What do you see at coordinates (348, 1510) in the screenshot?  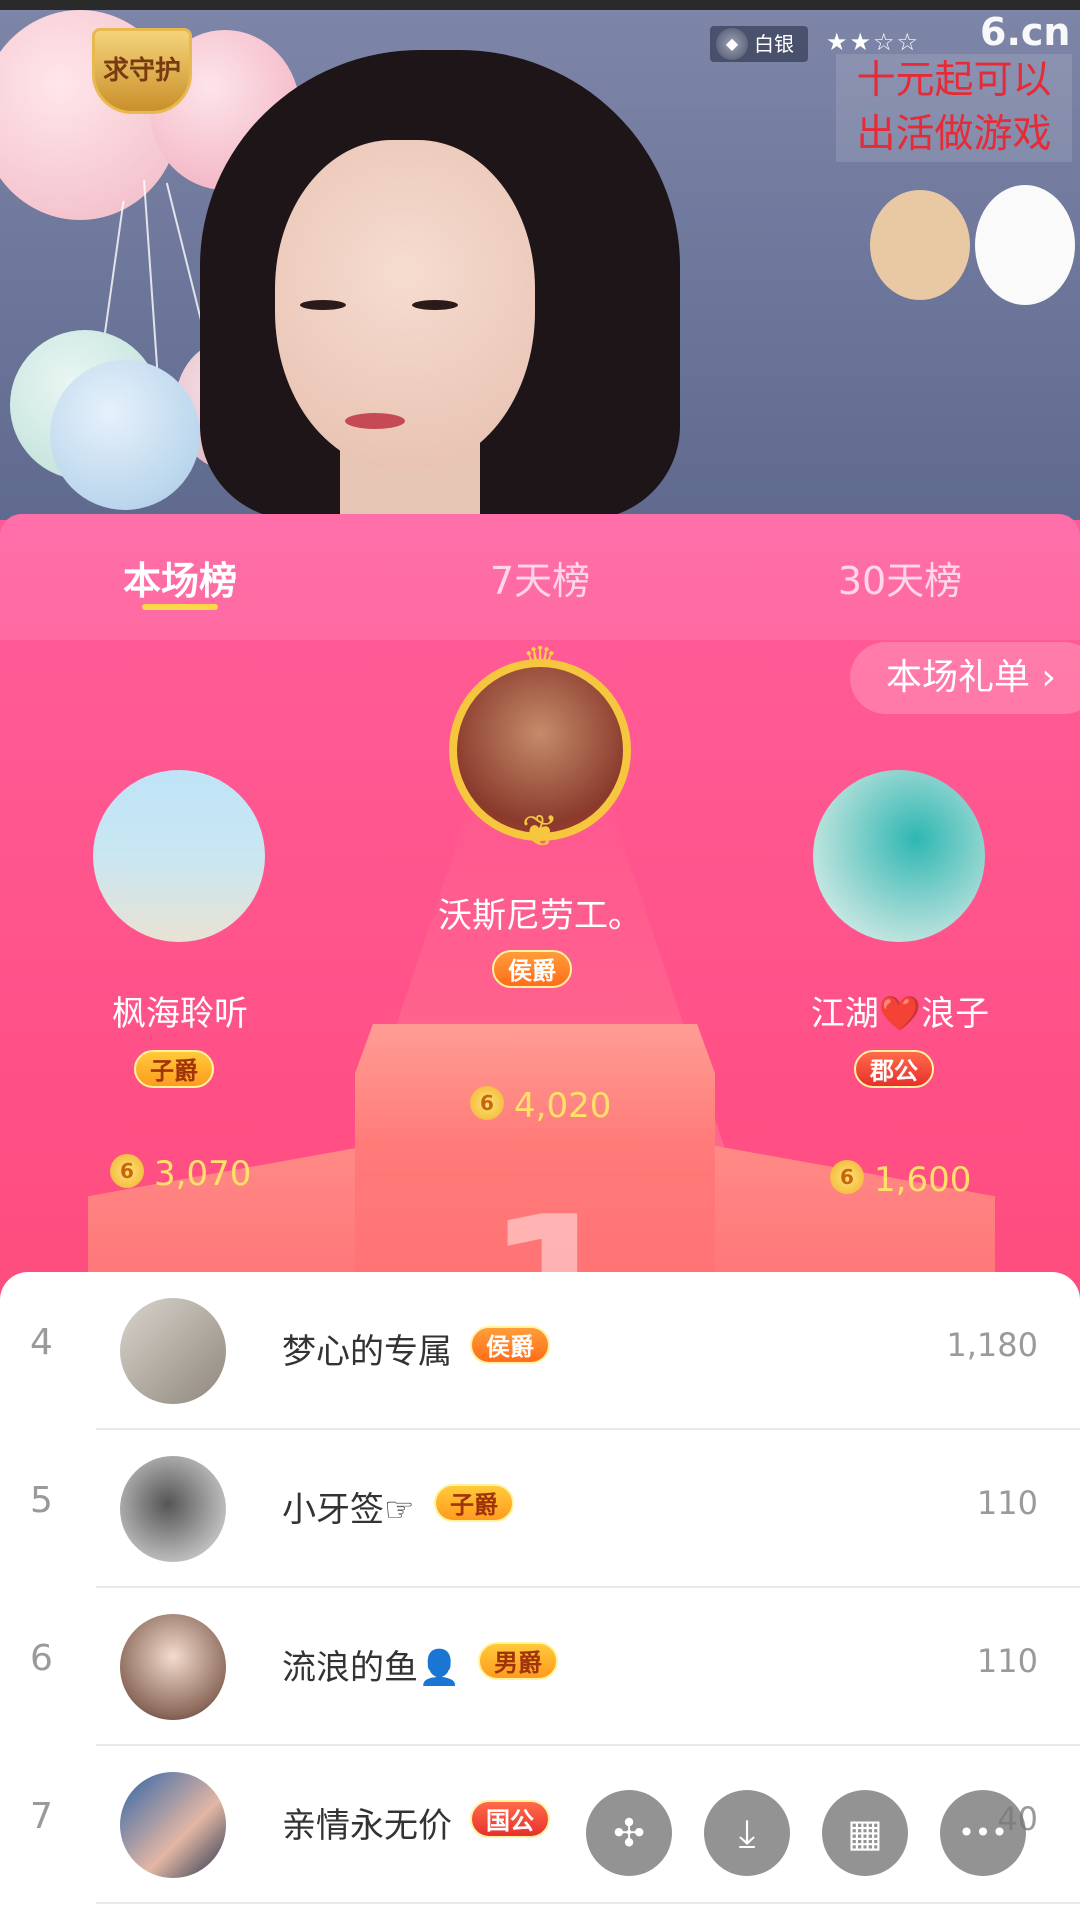 I see `row-name: 小牙签☞` at bounding box center [348, 1510].